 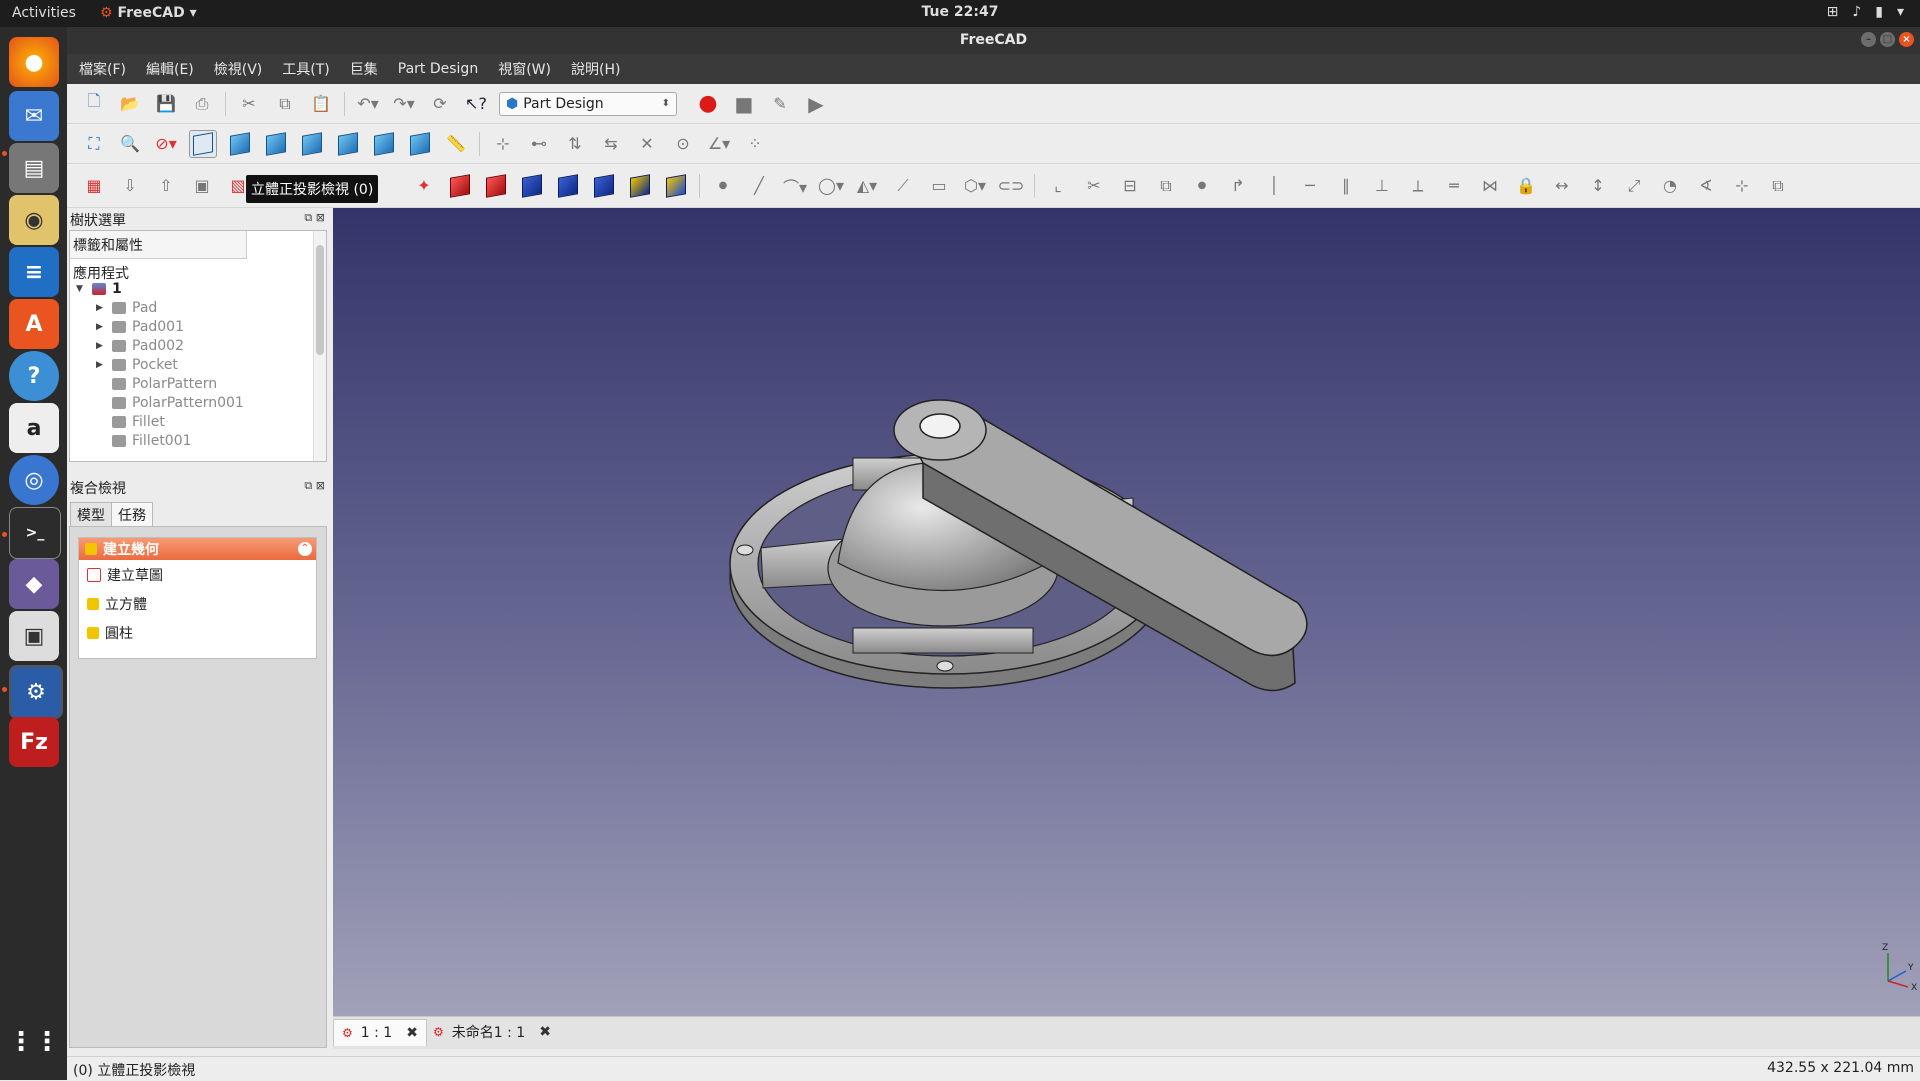 What do you see at coordinates (404, 104) in the screenshot?
I see `redo-icon: ↷▾` at bounding box center [404, 104].